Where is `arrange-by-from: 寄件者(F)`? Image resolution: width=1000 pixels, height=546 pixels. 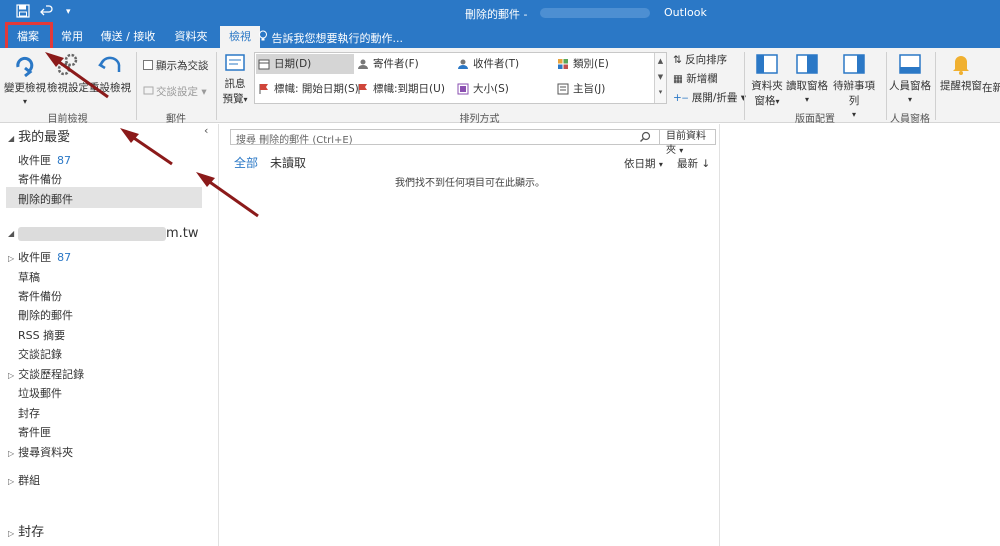 arrange-by-from: 寄件者(F) is located at coordinates (405, 64).